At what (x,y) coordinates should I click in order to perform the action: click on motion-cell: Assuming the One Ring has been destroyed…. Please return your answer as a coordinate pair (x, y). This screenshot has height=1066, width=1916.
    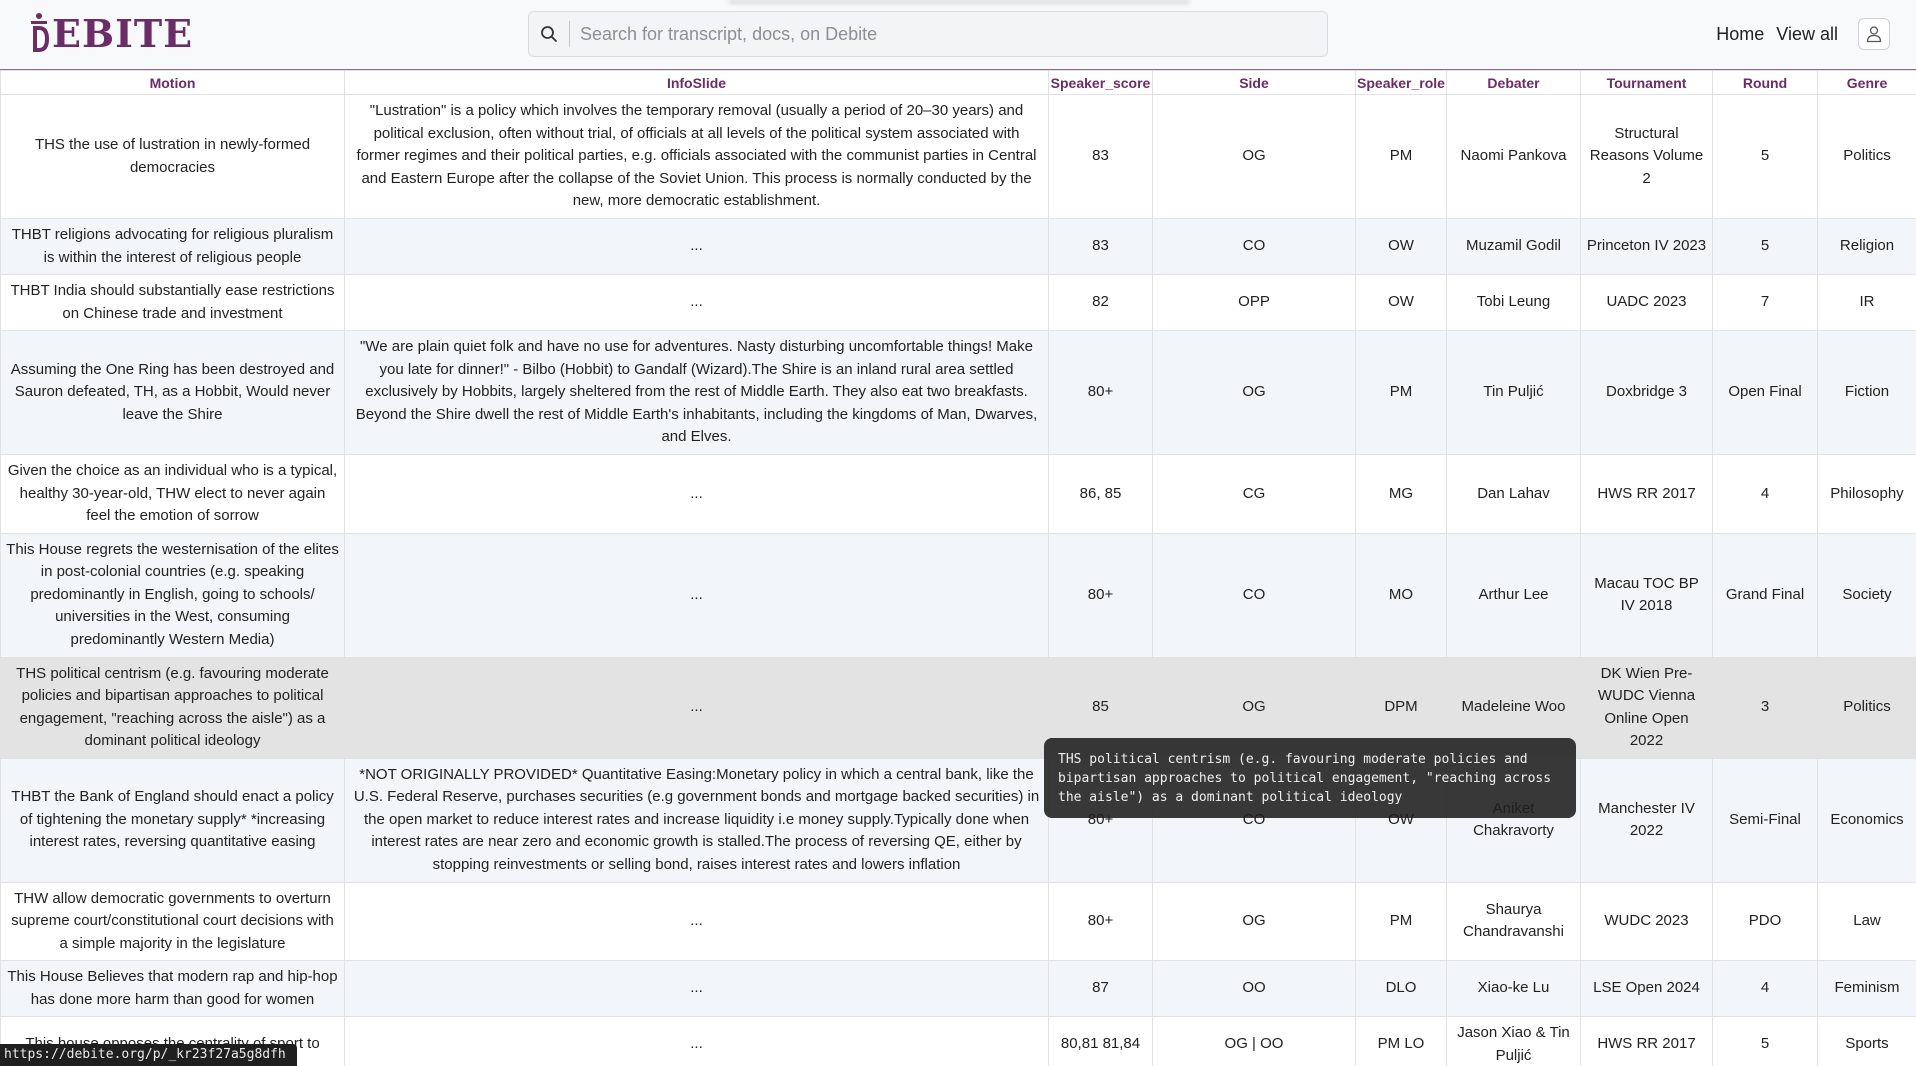
    Looking at the image, I should click on (172, 392).